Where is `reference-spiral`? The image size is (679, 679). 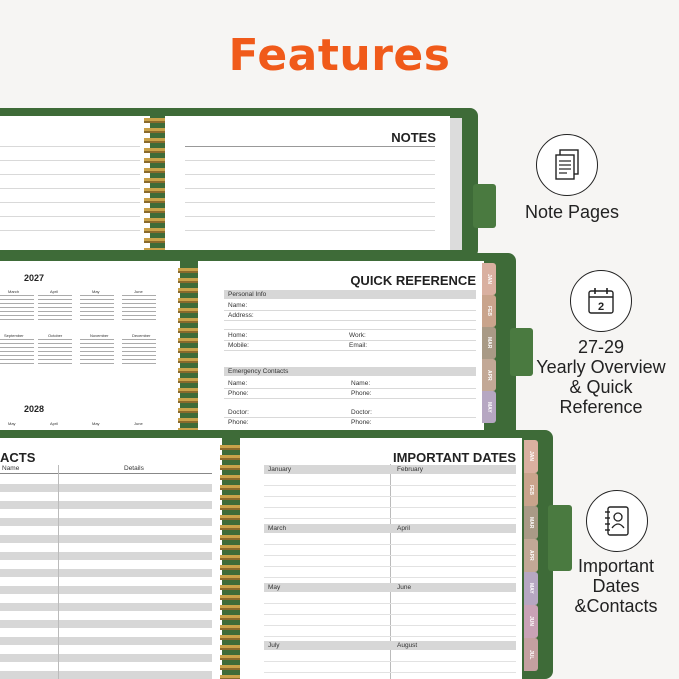
reference-spiral is located at coordinates (189, 349).